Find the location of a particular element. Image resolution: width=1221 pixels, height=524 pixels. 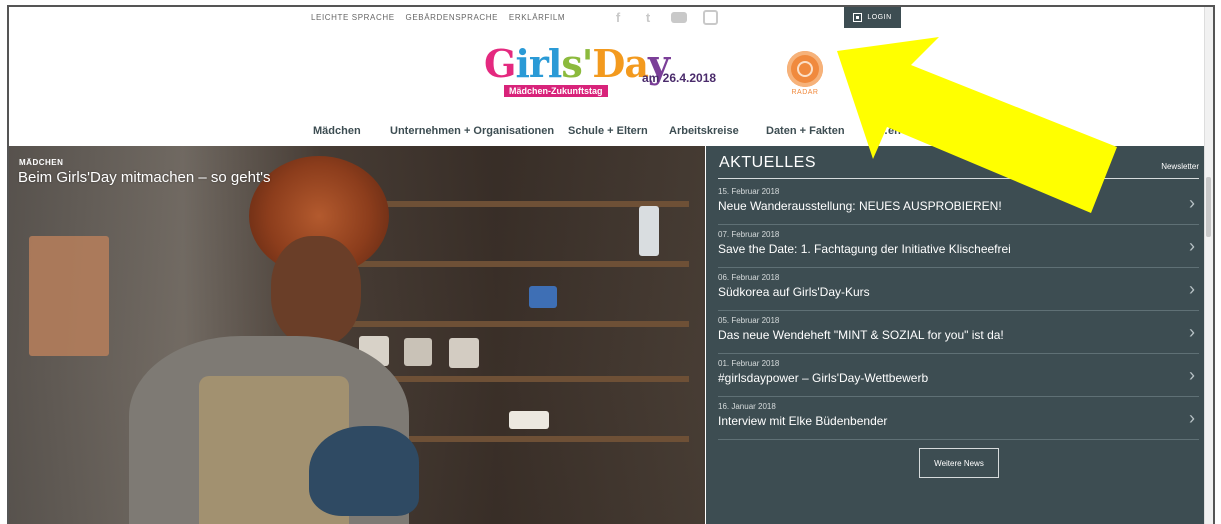

link-erklaerfilm: ERKLÄRFILM is located at coordinates (537, 17).